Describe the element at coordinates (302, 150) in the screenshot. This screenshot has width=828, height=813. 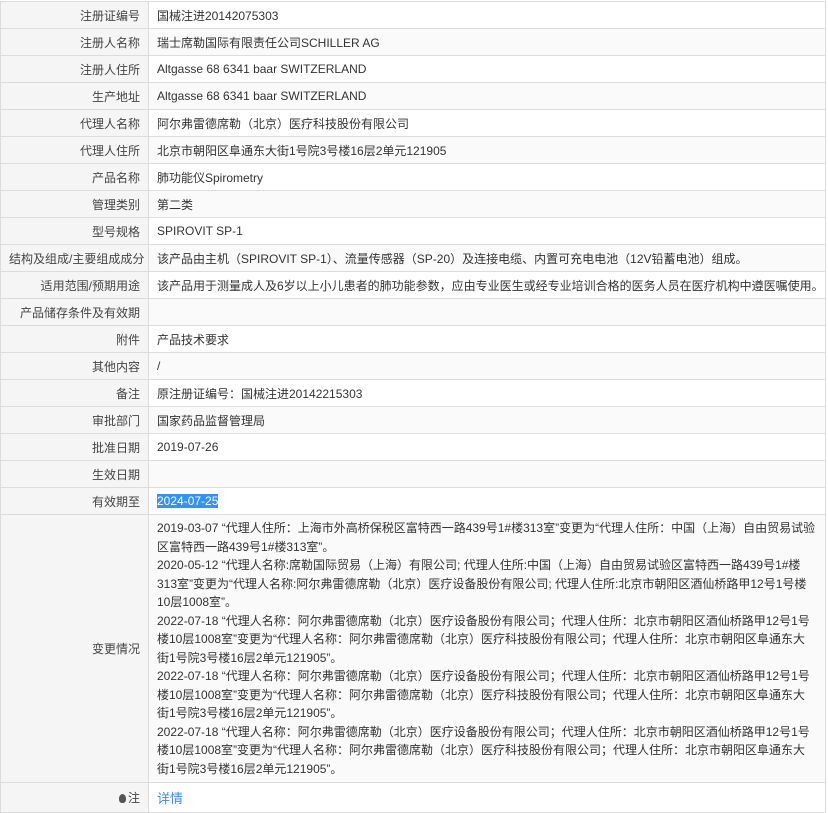
I see `value-text: 北京市朝阳区阜通东大街1号院3号楼16层2单元121905` at that location.